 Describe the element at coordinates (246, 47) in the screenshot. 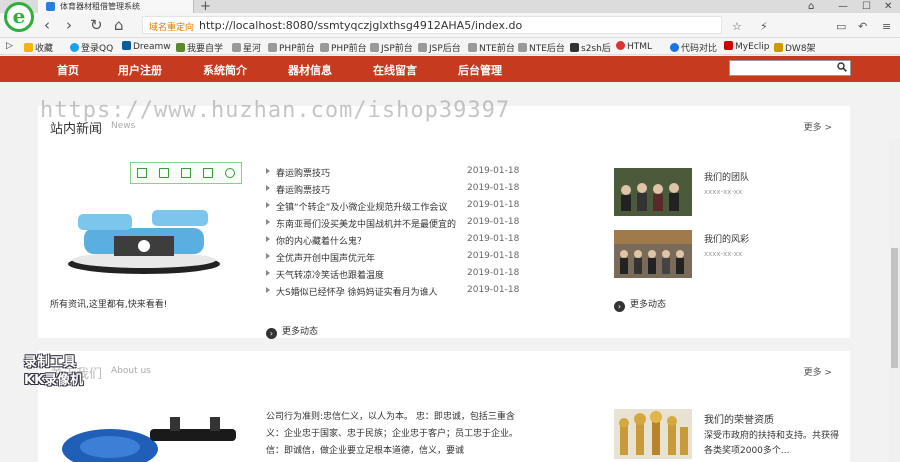

I see `bookmark-item: 星河` at that location.